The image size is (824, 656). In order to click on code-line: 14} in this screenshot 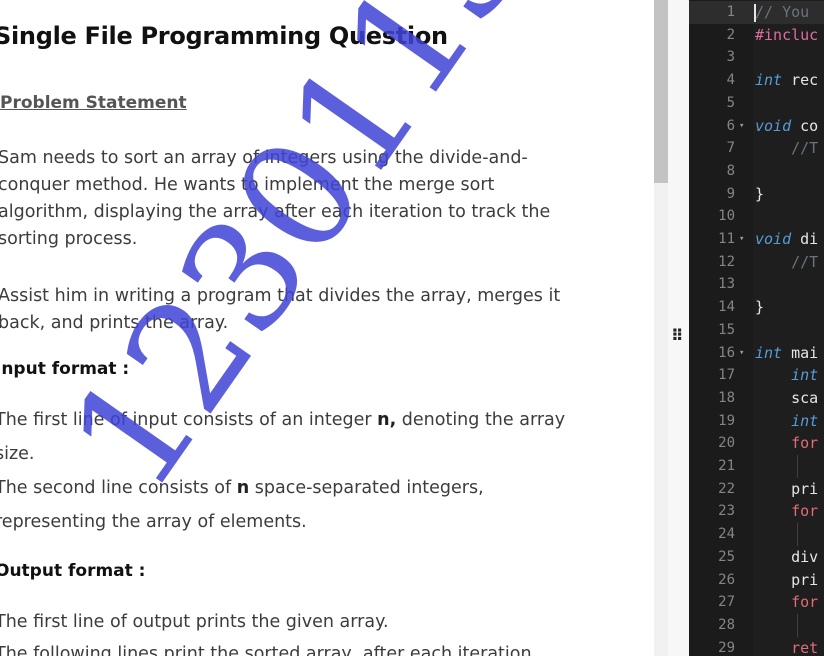, I will do `click(756, 307)`.